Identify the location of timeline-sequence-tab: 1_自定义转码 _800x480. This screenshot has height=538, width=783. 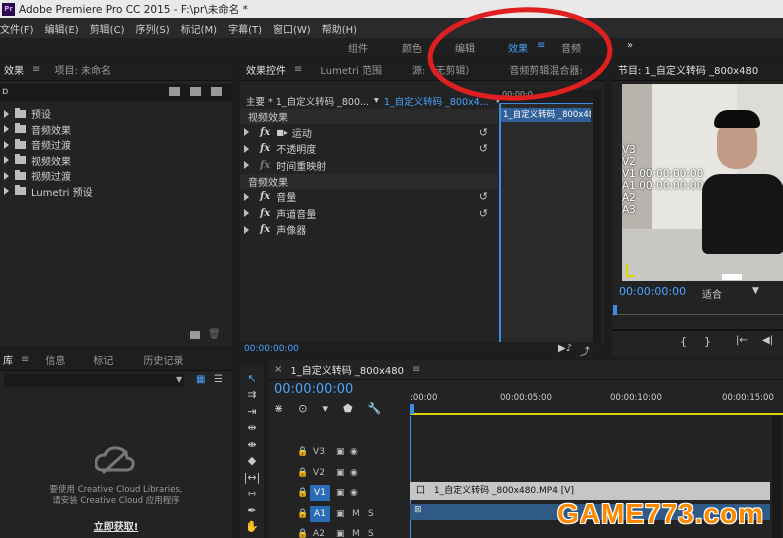
(347, 369).